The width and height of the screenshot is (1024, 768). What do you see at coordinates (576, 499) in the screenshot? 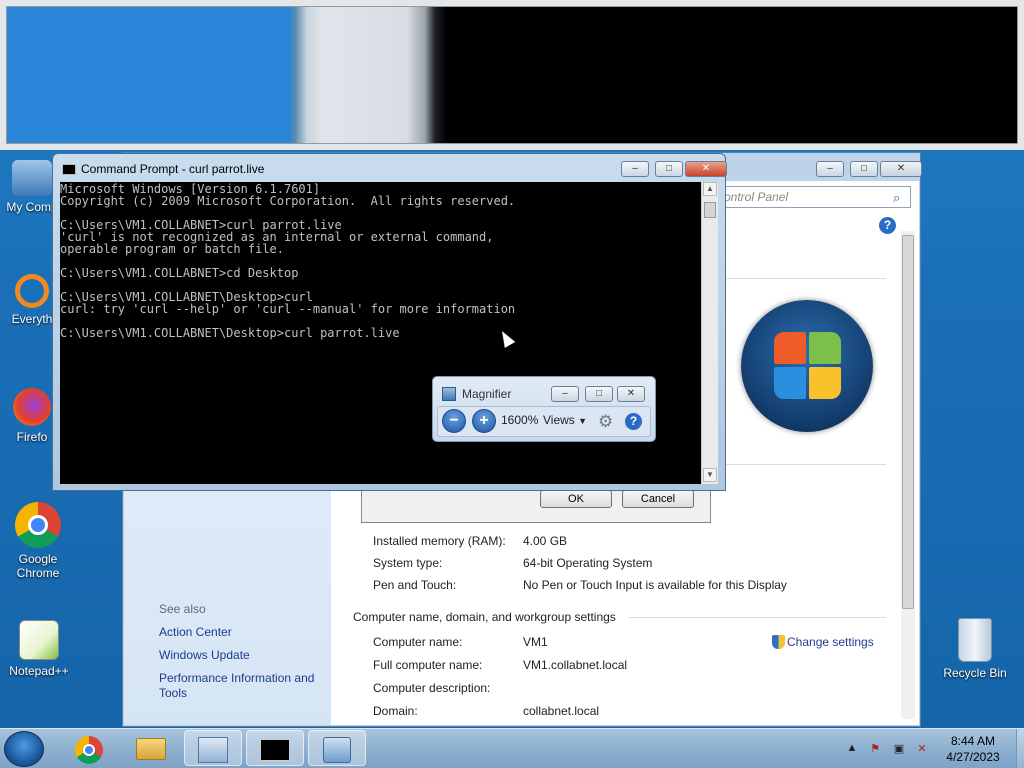
I see `ok-button: OK` at bounding box center [576, 499].